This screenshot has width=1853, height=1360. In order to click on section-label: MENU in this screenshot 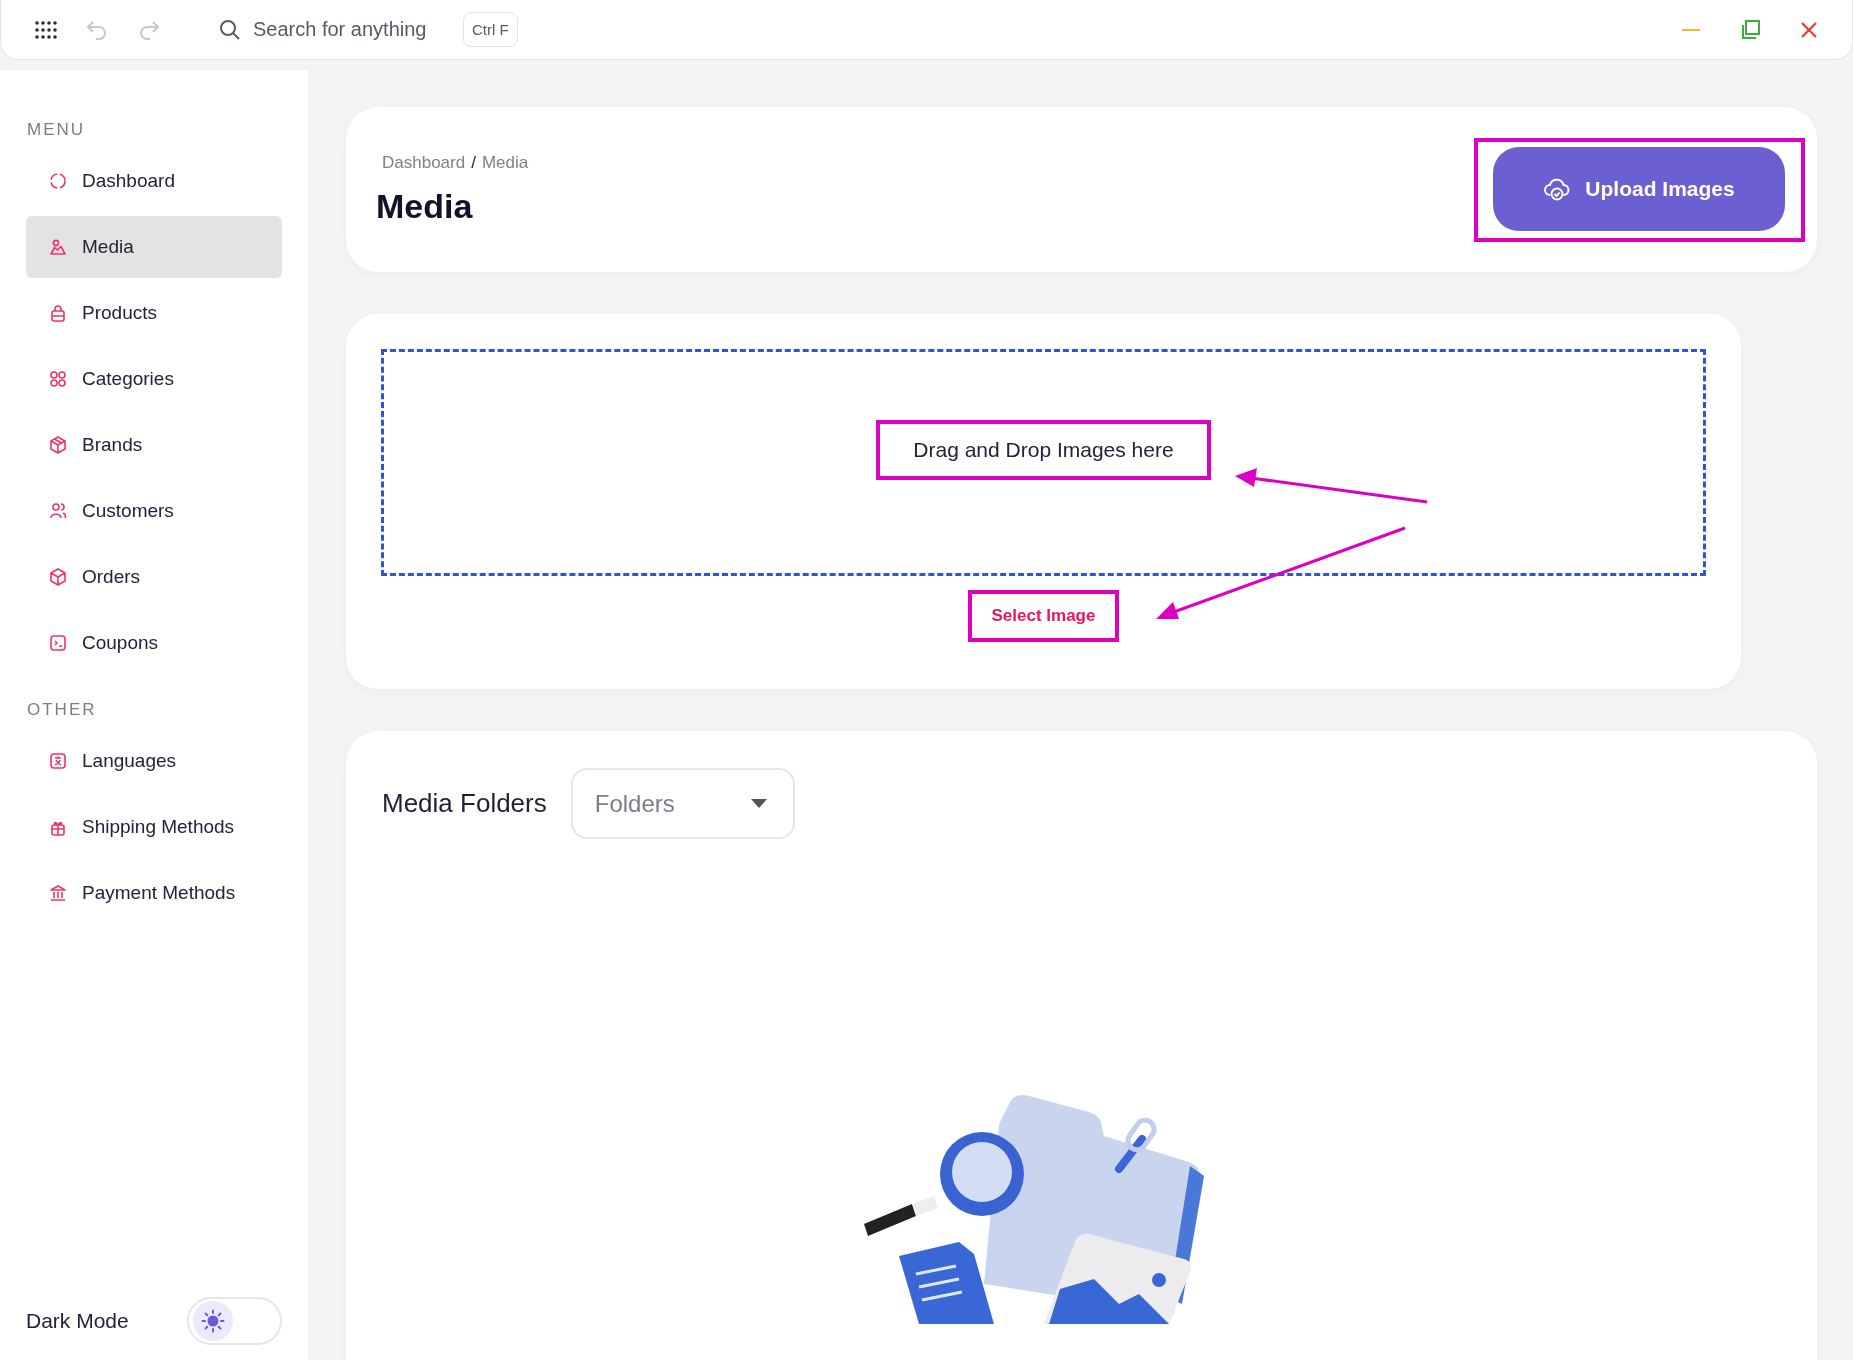, I will do `click(57, 130)`.